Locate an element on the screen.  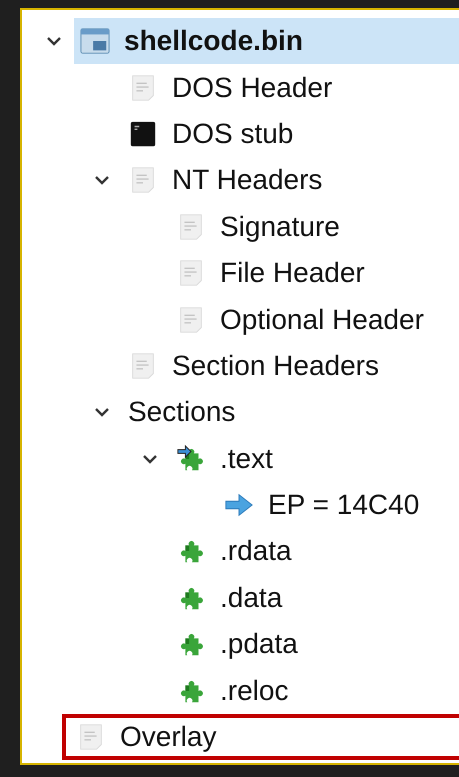
tree-item: .rdata is located at coordinates (314, 551).